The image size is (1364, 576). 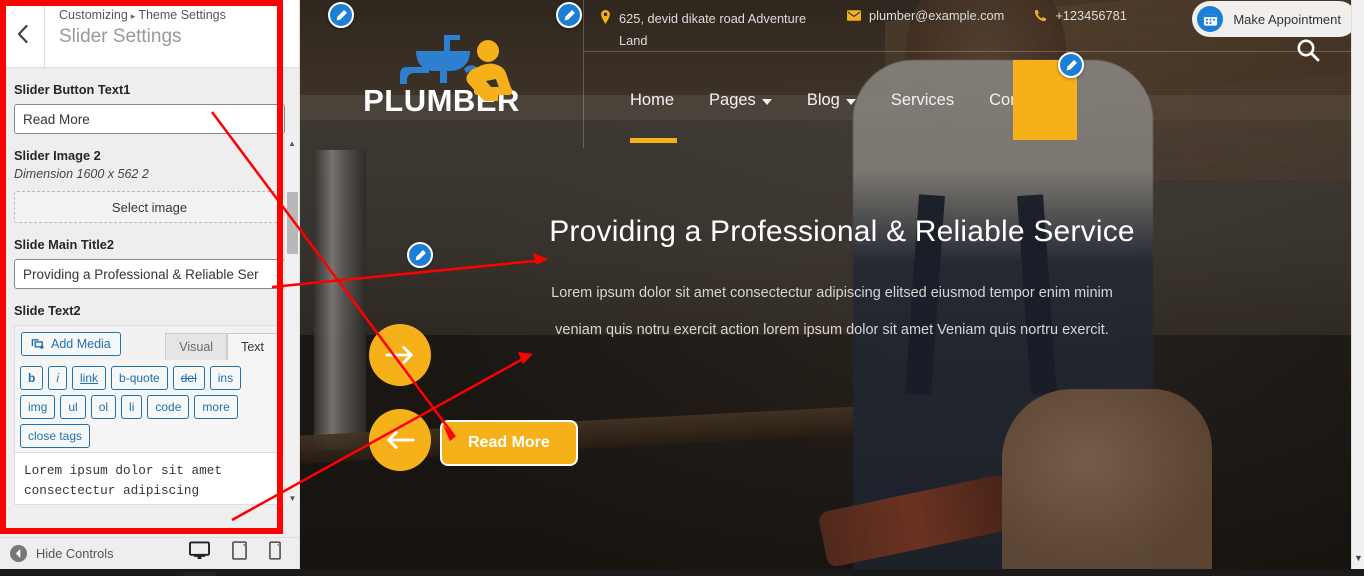 What do you see at coordinates (64, 244) in the screenshot?
I see `slide-main-title-label: Slide Main Title2` at bounding box center [64, 244].